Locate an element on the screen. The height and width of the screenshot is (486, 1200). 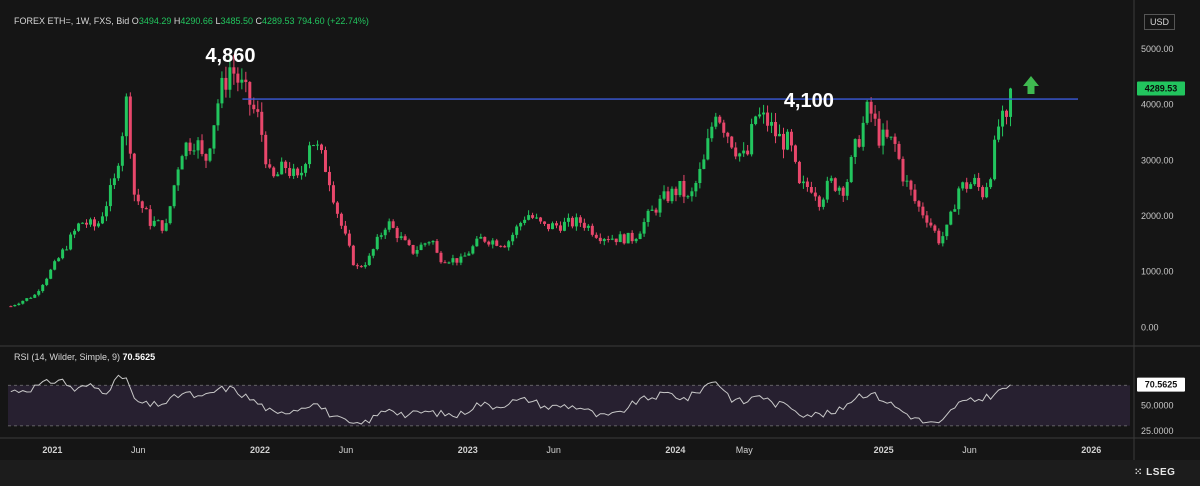
low-value: 3485.50 is located at coordinates (236, 21).